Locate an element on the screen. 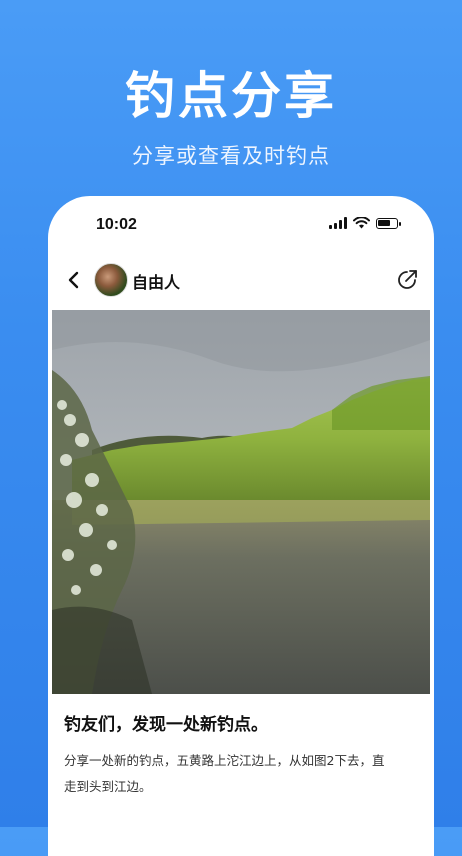  status-bar: 10:02 is located at coordinates (241, 224).